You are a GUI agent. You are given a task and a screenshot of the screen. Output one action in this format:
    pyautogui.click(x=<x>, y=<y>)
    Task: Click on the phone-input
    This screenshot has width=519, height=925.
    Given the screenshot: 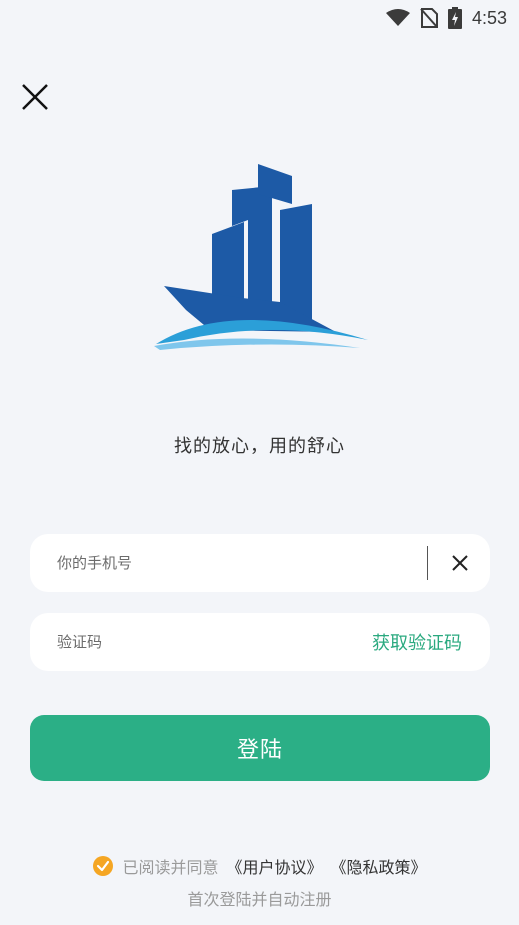 What is the action you would take?
    pyautogui.click(x=228, y=563)
    